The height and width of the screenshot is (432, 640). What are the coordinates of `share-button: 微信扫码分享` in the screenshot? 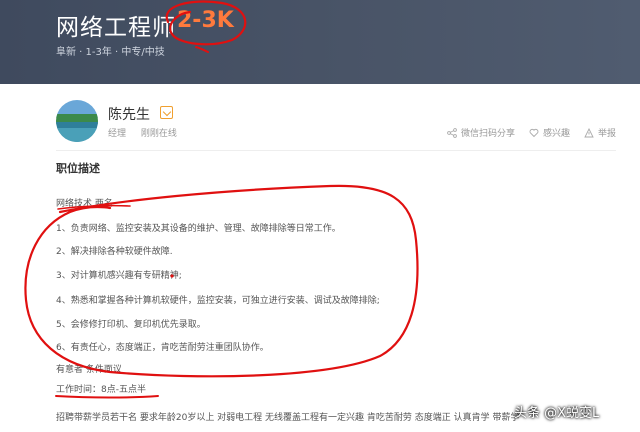 It's located at (481, 132).